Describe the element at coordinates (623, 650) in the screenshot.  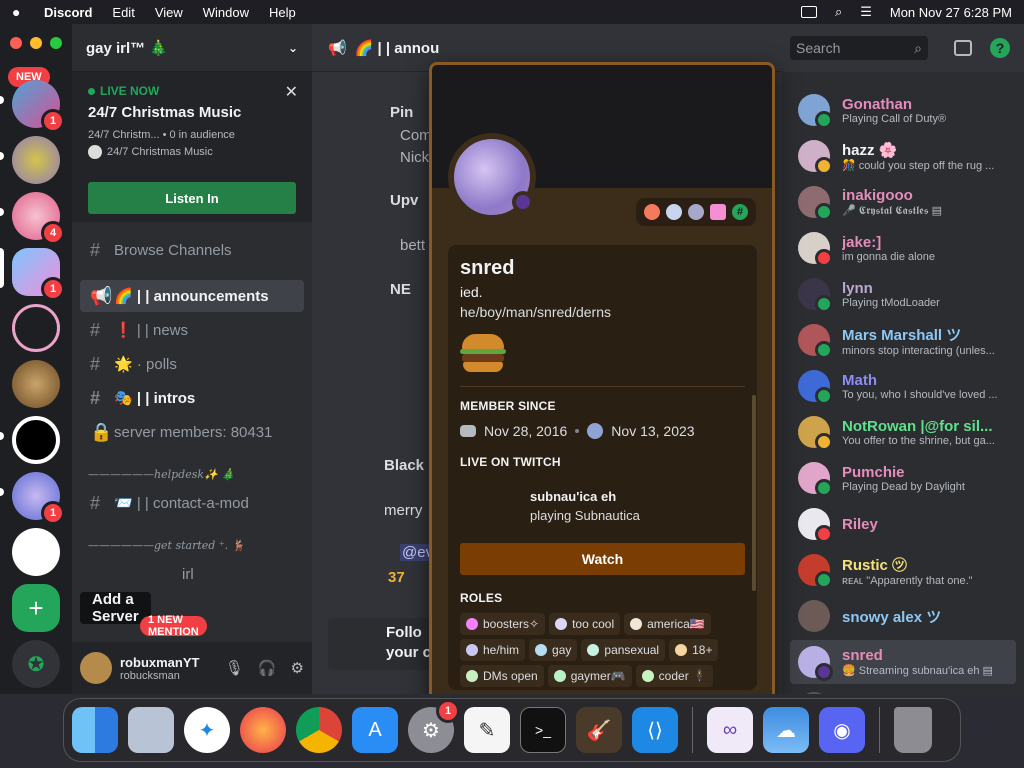
I see `role-chip: pansexual` at that location.